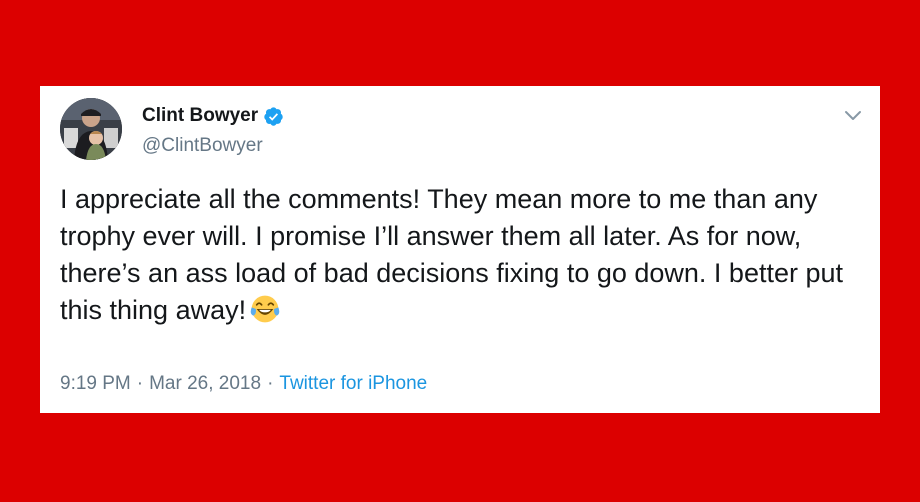  Describe the element at coordinates (205, 383) in the screenshot. I see `tweet-date: Mar 26, 2018` at that location.